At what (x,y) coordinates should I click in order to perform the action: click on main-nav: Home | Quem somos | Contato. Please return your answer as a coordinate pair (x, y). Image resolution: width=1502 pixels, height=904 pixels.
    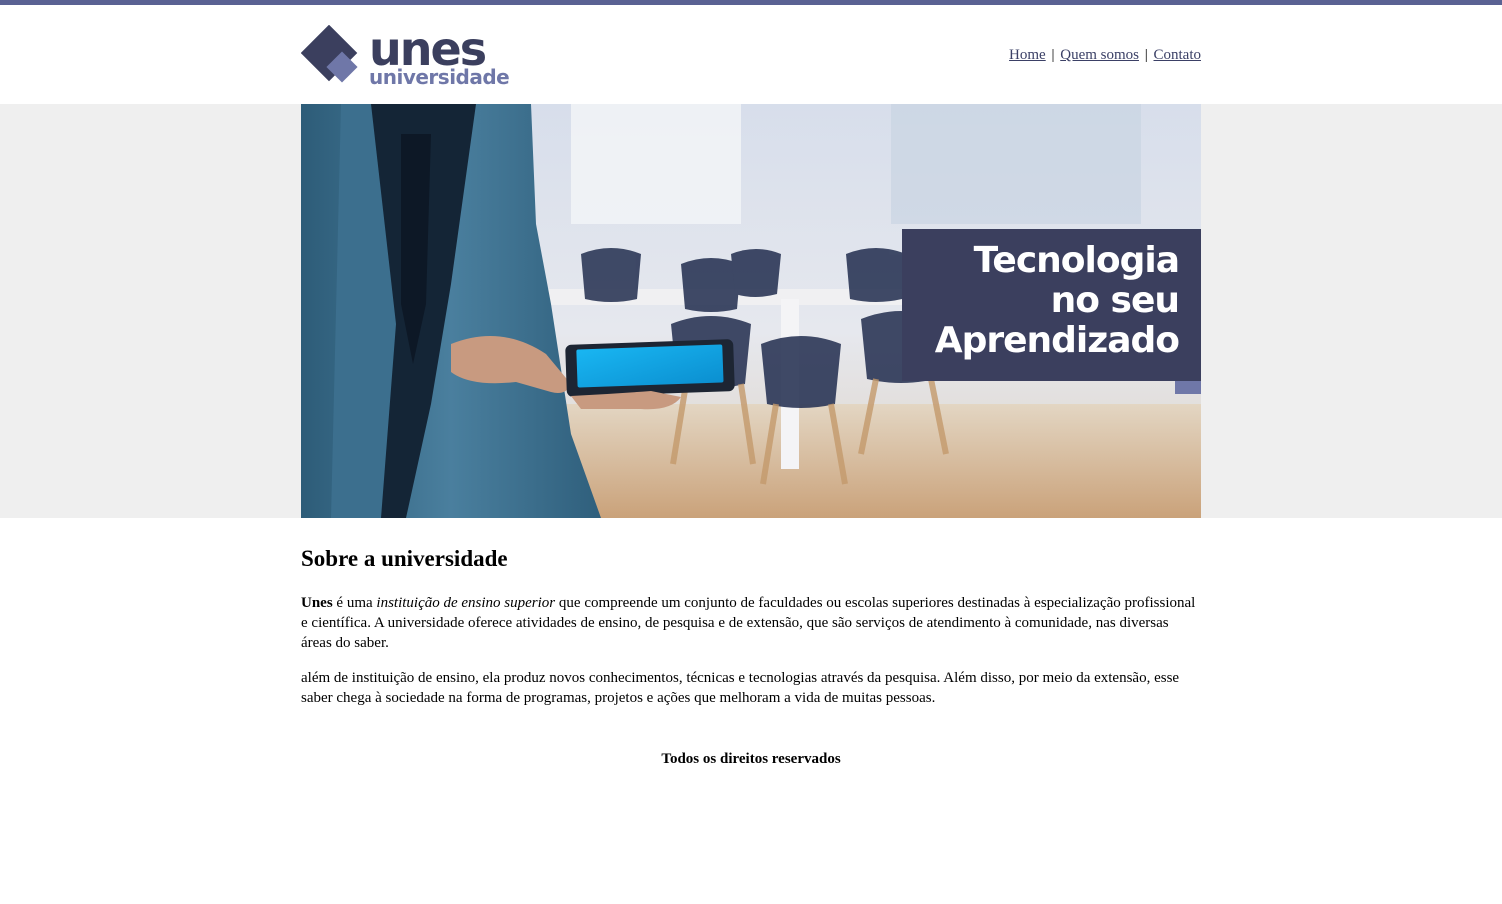
    Looking at the image, I should click on (1105, 55).